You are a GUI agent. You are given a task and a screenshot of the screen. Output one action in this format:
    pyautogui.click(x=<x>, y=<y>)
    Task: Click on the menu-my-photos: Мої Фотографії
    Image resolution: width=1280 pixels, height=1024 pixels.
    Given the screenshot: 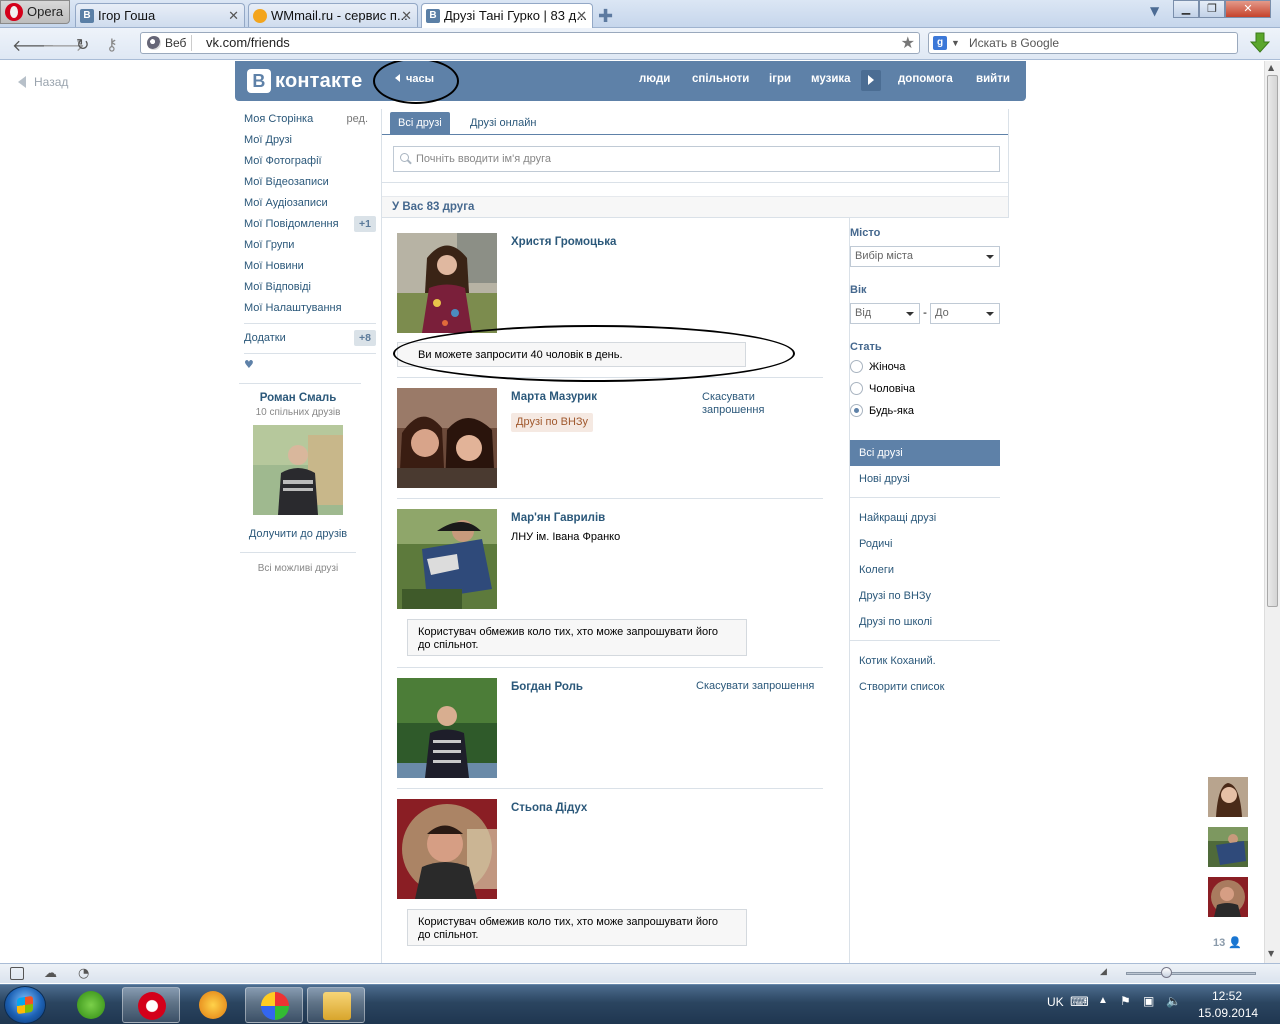 What is the action you would take?
    pyautogui.click(x=310, y=161)
    